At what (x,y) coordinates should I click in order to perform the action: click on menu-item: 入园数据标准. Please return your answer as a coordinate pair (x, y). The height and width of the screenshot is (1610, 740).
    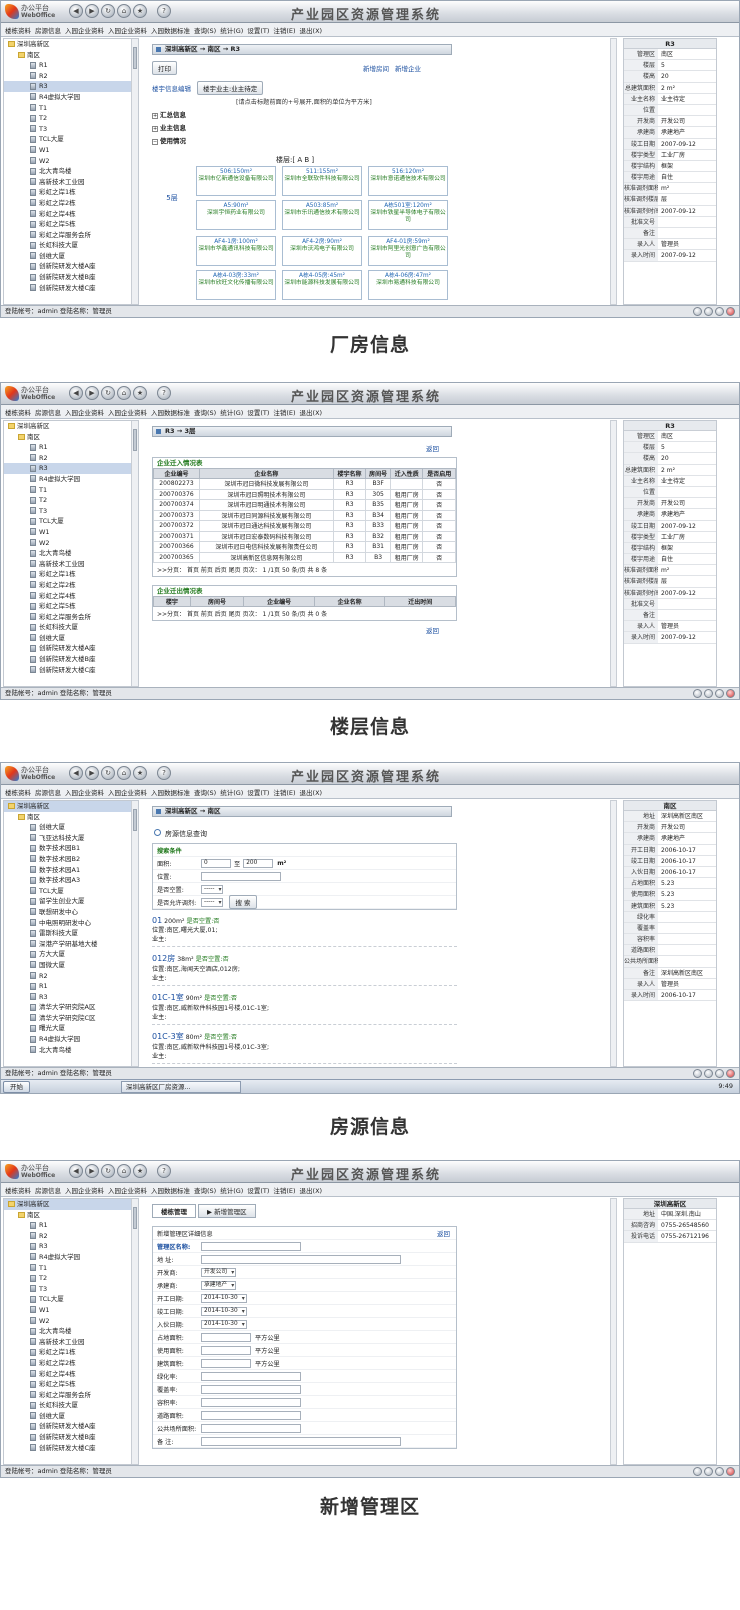
    Looking at the image, I should click on (170, 1190).